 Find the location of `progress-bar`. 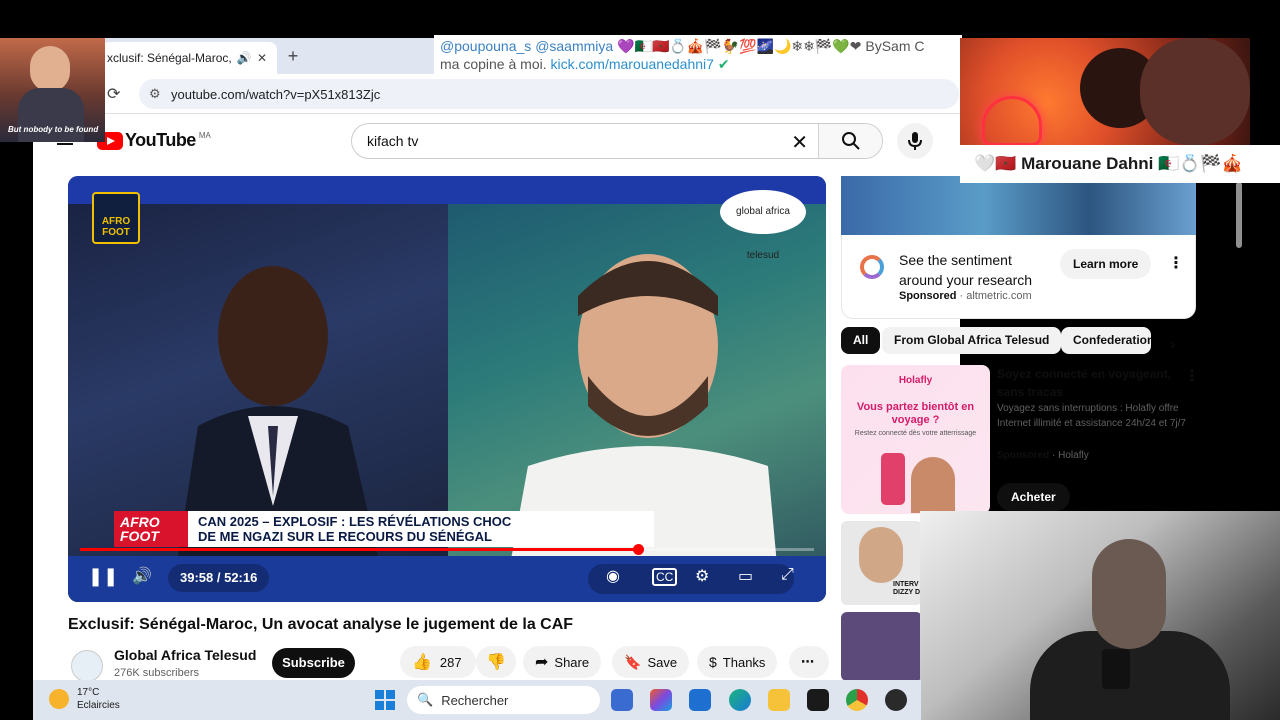

progress-bar is located at coordinates (447, 549).